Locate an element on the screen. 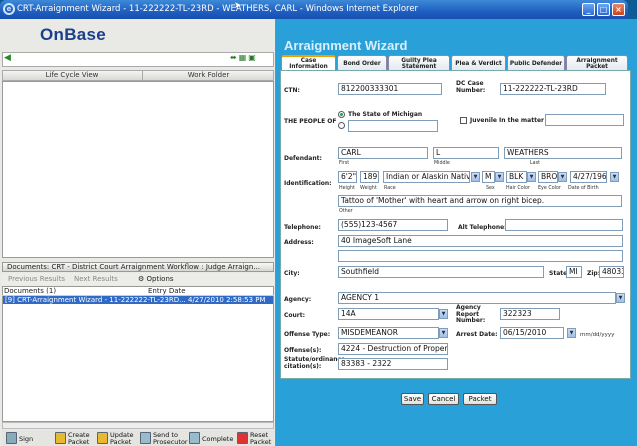 This screenshot has width=637, height=446. court-select: 14A is located at coordinates (388, 314).